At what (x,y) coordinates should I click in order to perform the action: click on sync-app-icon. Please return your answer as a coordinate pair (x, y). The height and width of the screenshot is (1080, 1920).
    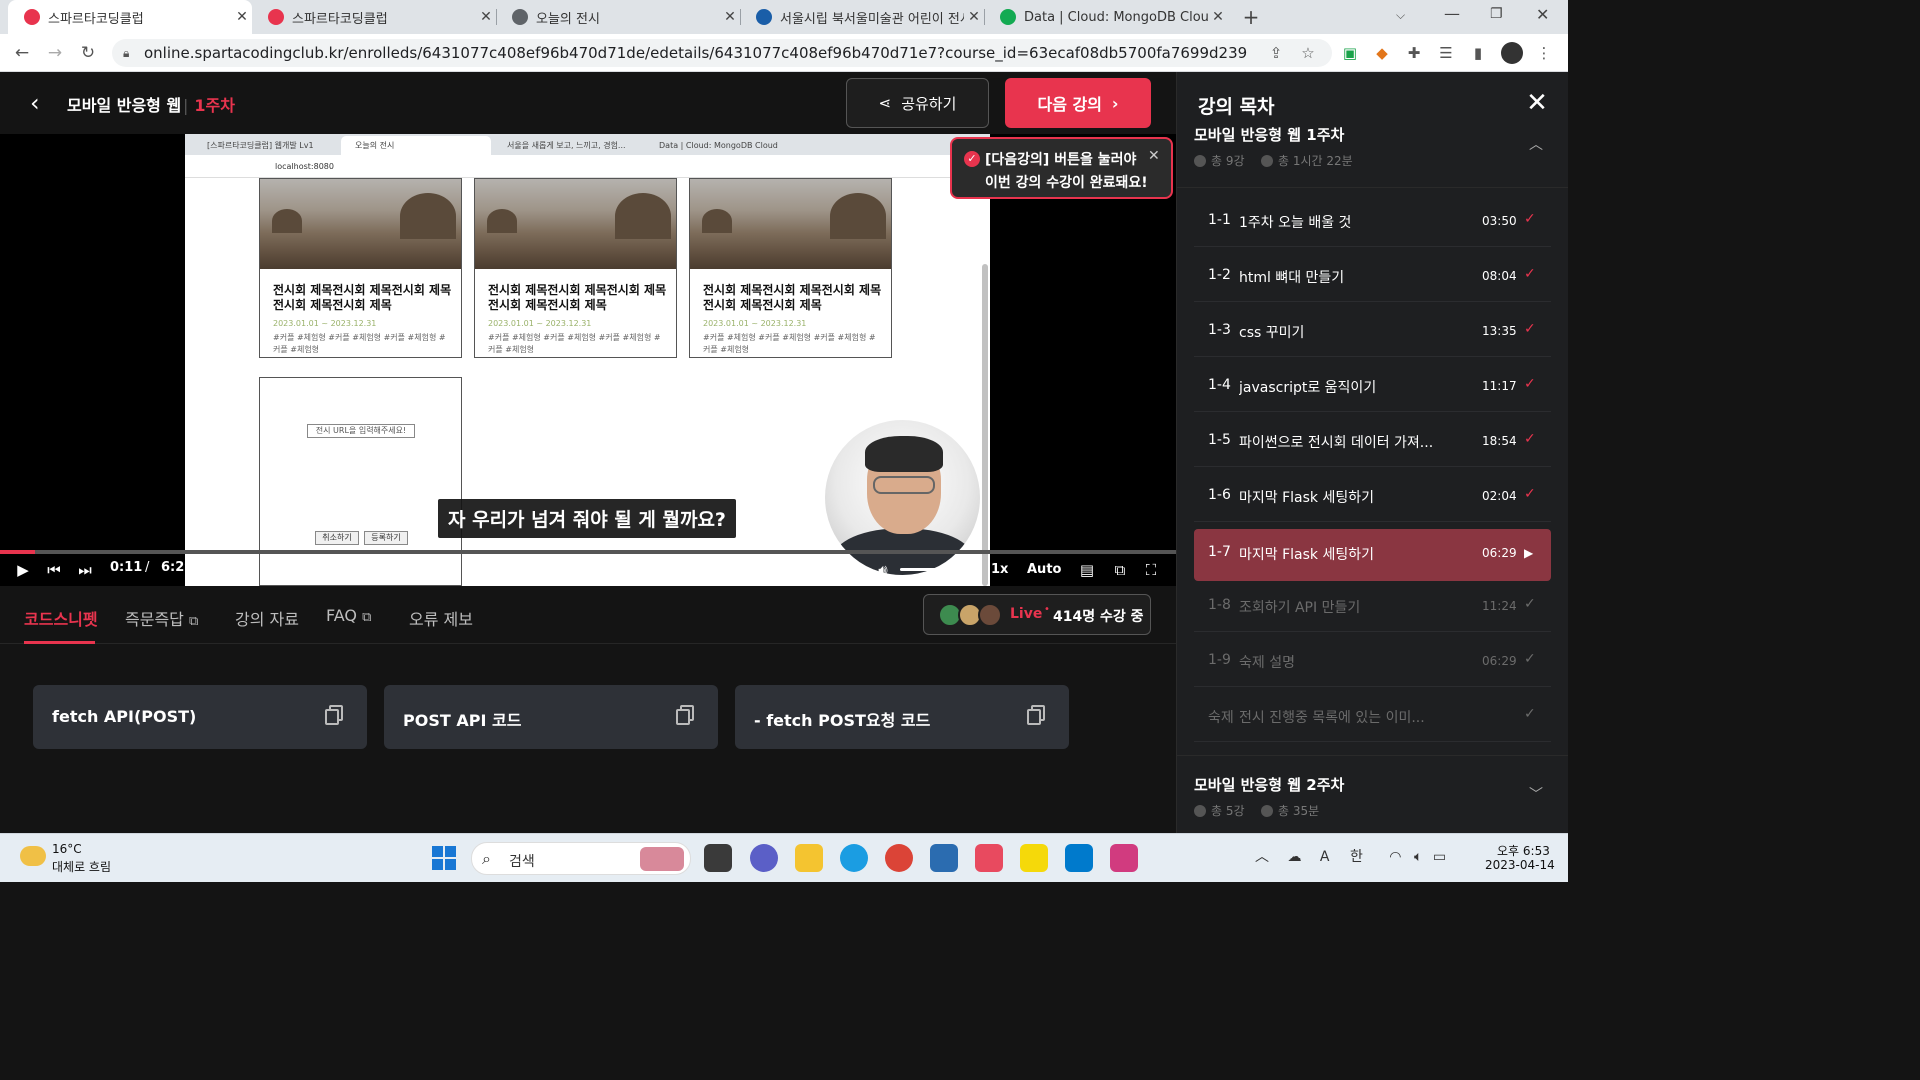
    Looking at the image, I should click on (989, 858).